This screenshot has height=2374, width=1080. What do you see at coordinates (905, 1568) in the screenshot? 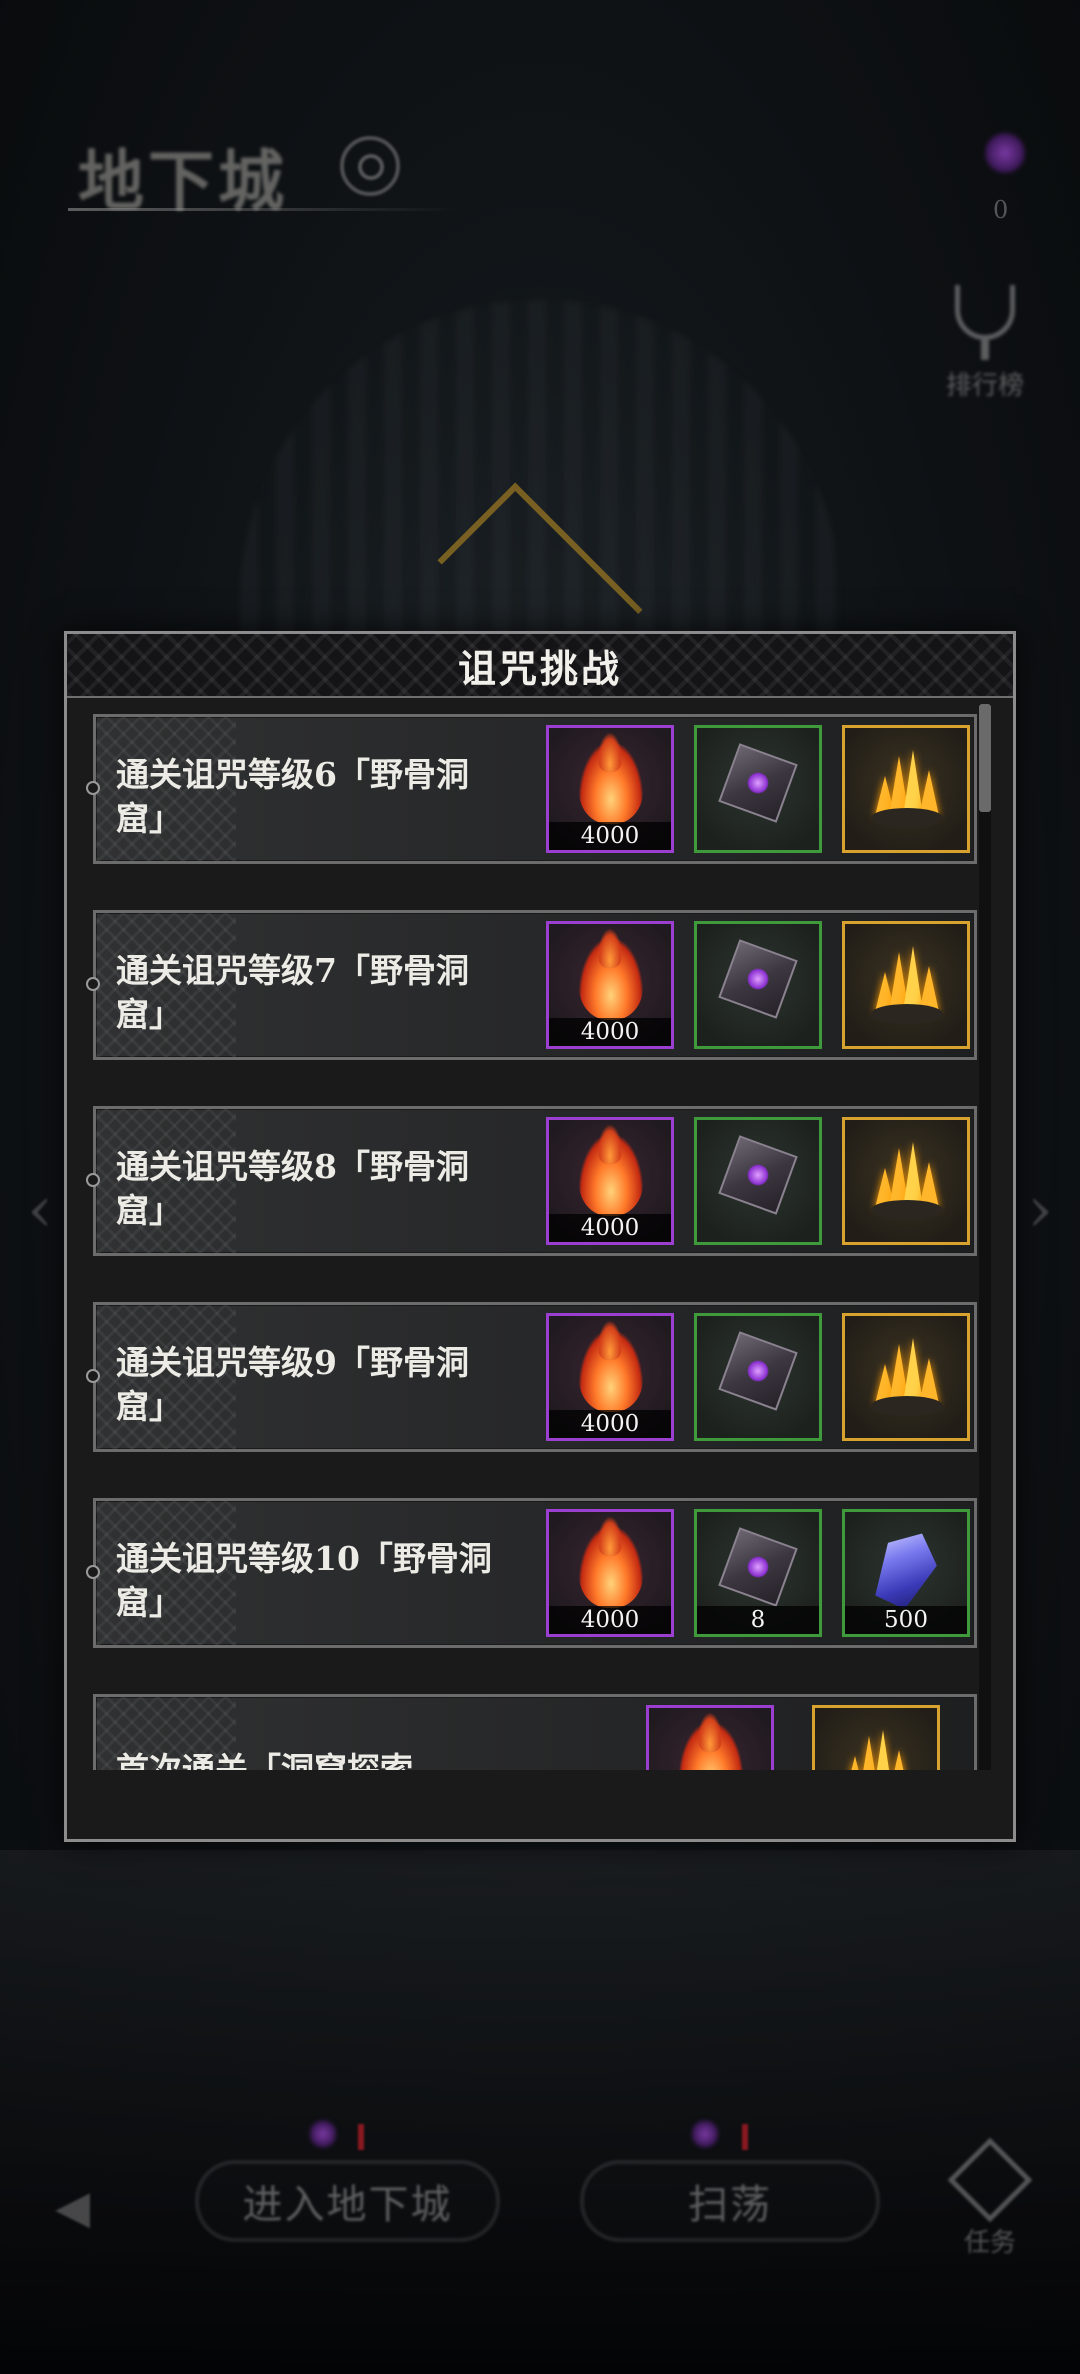
I see `blue-crystal-icon` at bounding box center [905, 1568].